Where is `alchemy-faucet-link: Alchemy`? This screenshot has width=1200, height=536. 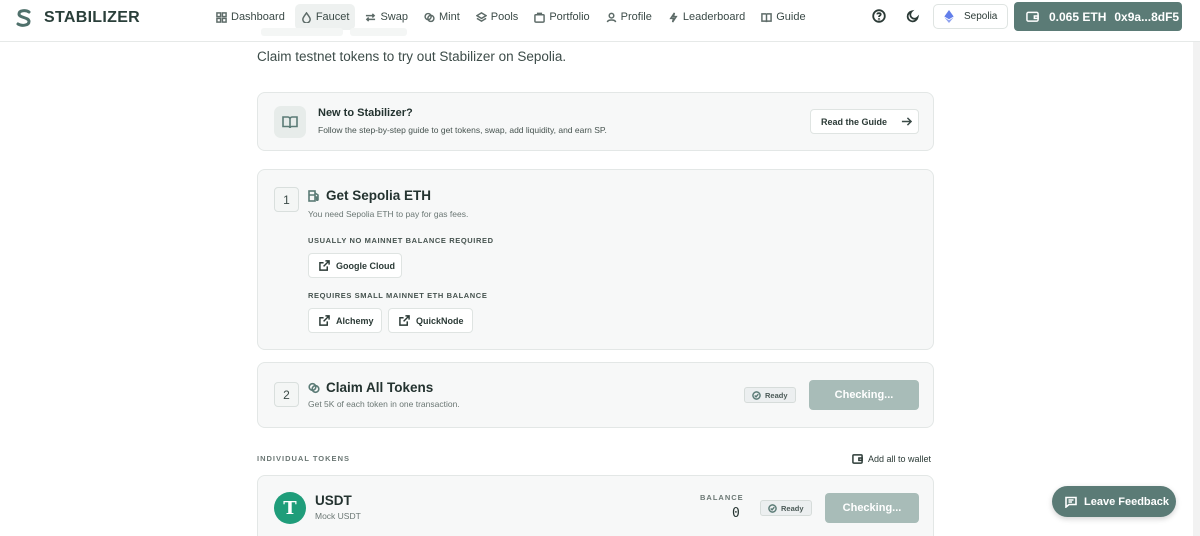 alchemy-faucet-link: Alchemy is located at coordinates (345, 320).